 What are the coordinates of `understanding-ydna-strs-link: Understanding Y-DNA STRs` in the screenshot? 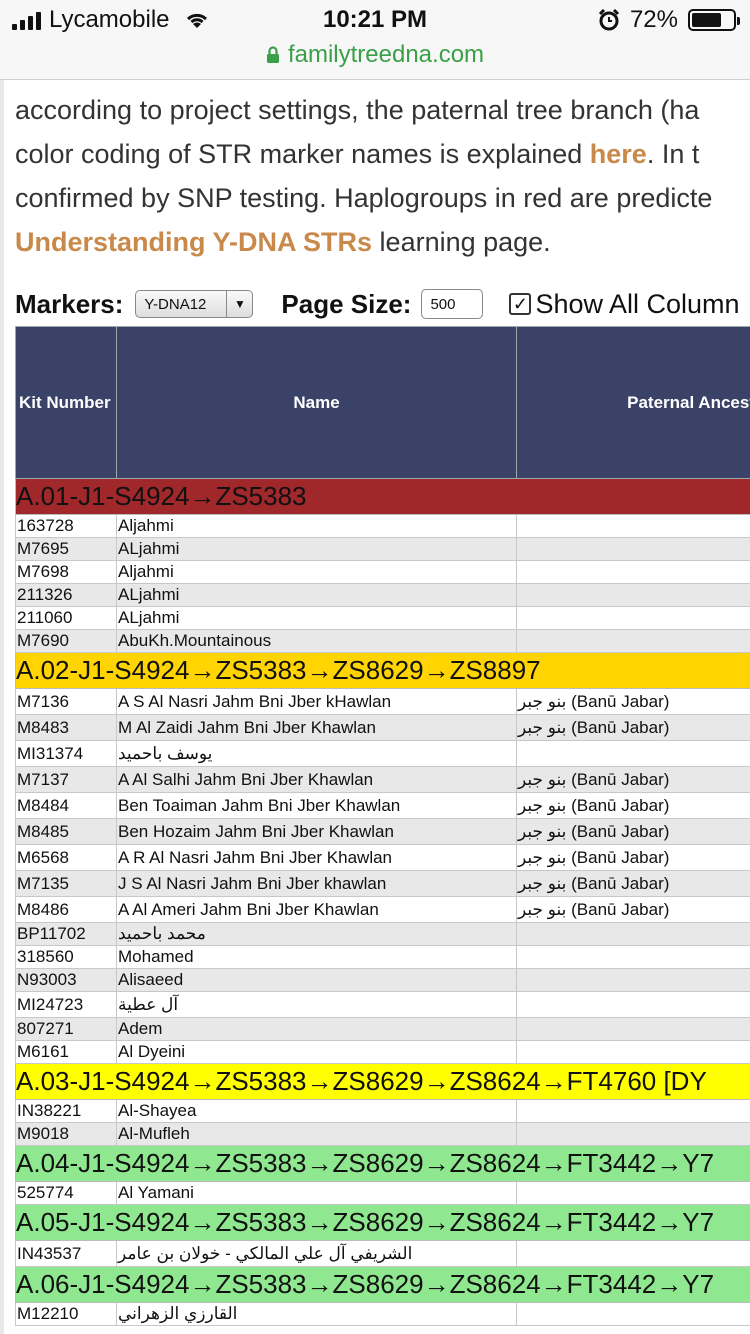 It's located at (193, 242).